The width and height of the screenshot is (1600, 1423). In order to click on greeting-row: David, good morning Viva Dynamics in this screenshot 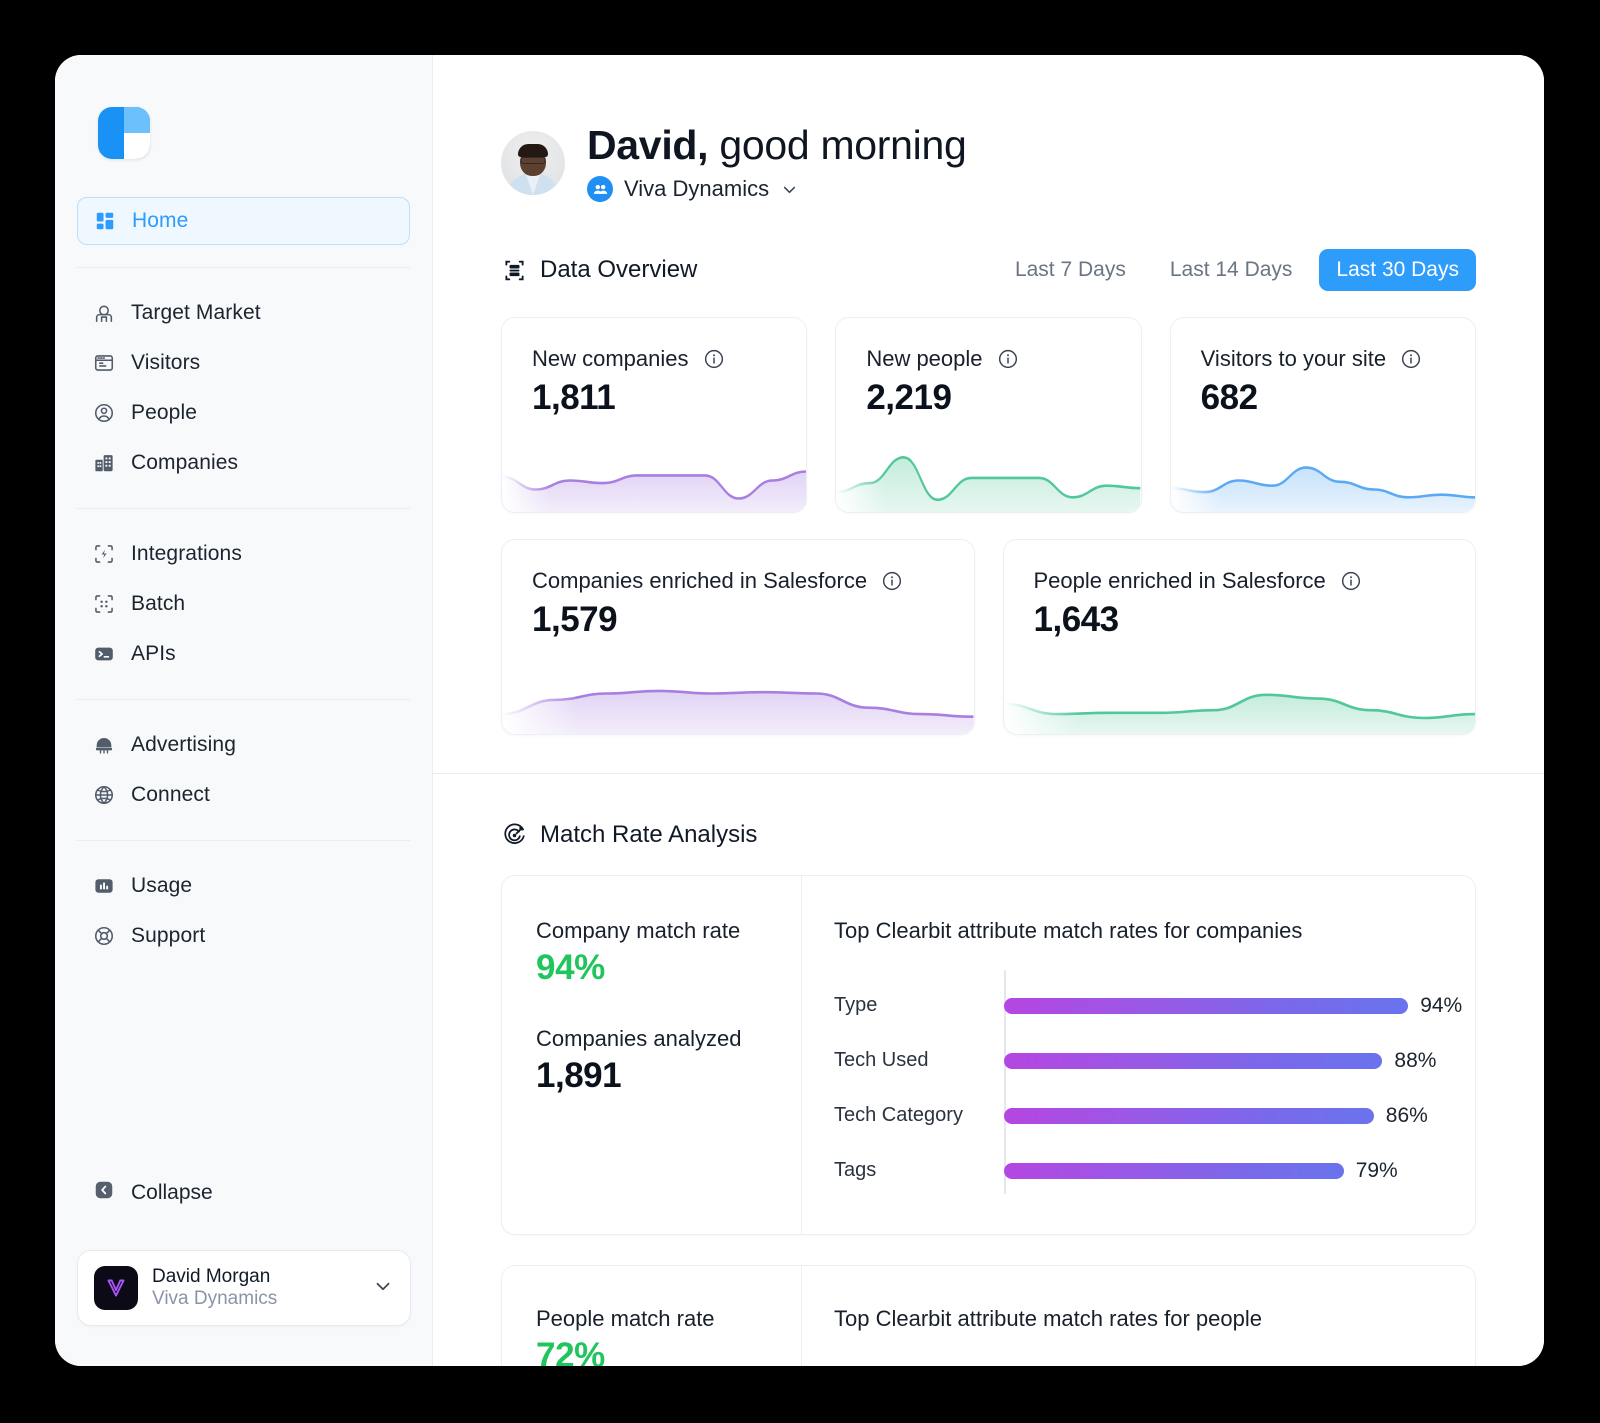, I will do `click(988, 129)`.